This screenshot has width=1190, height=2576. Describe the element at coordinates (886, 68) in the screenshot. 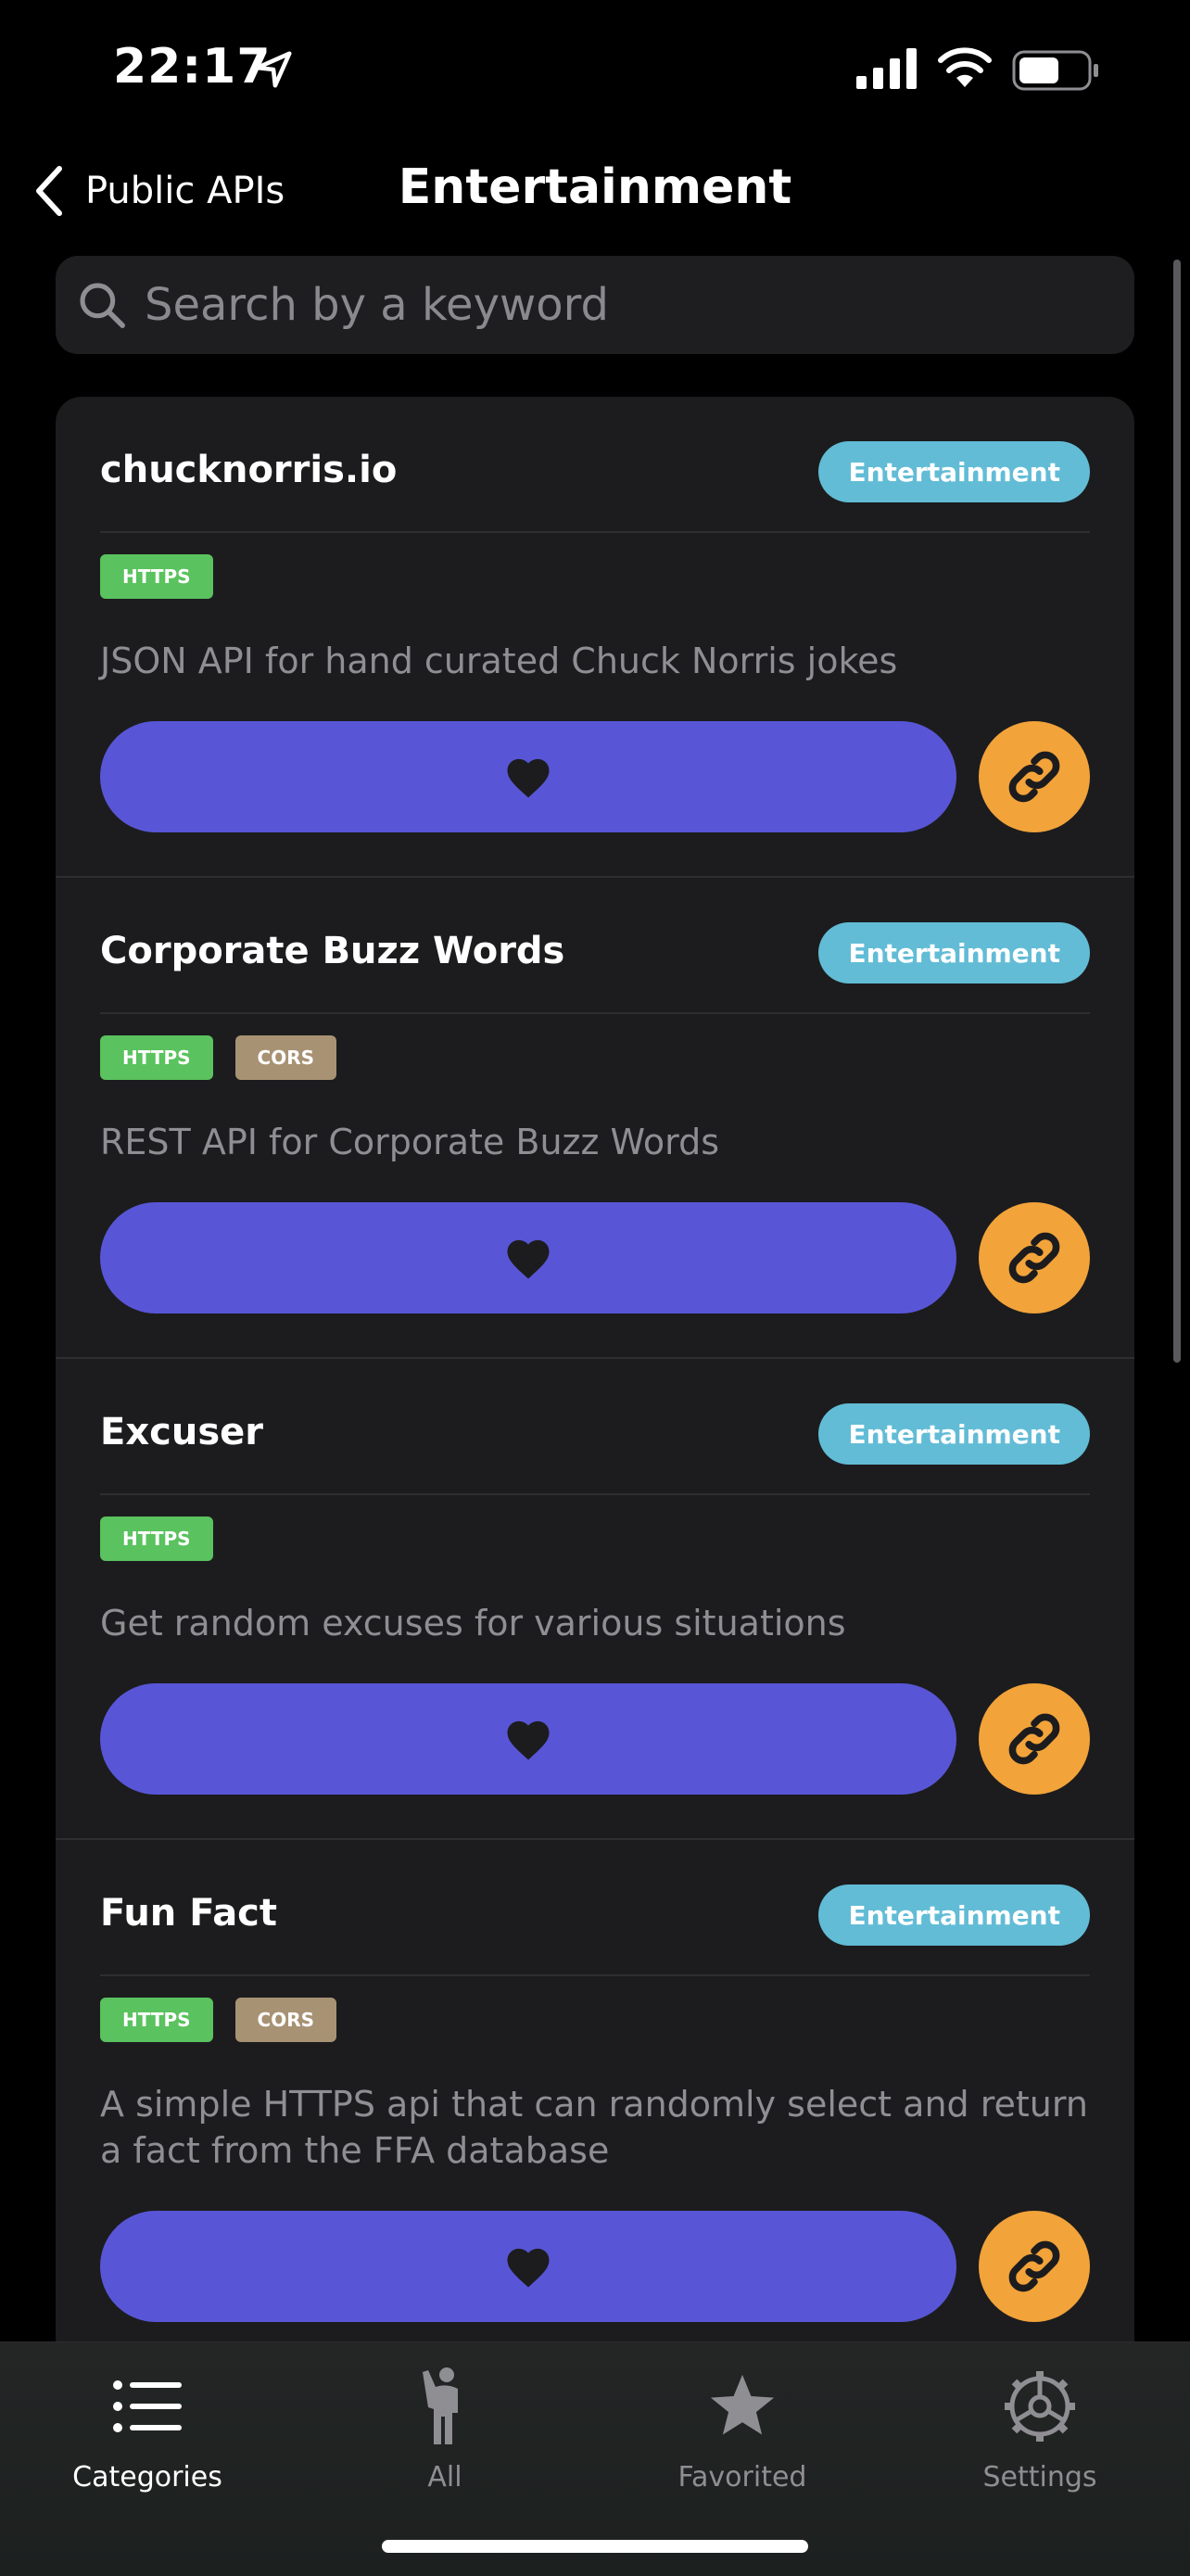

I see `cellular-signal-icon` at that location.